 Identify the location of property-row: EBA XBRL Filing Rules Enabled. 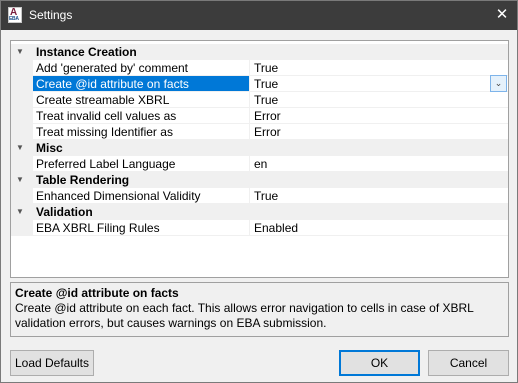
(259, 228).